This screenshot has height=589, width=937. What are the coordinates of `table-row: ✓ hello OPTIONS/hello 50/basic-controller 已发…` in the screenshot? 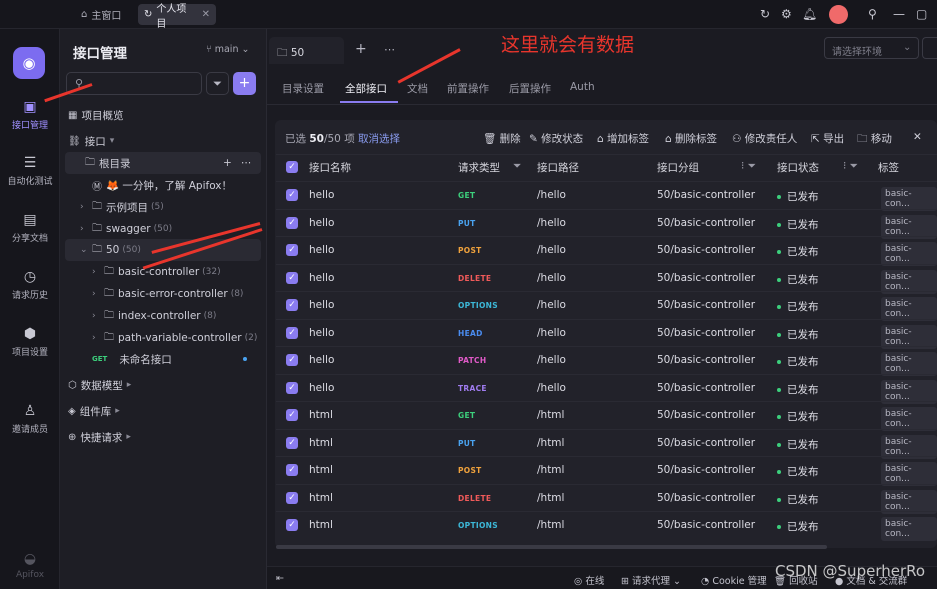 It's located at (606, 306).